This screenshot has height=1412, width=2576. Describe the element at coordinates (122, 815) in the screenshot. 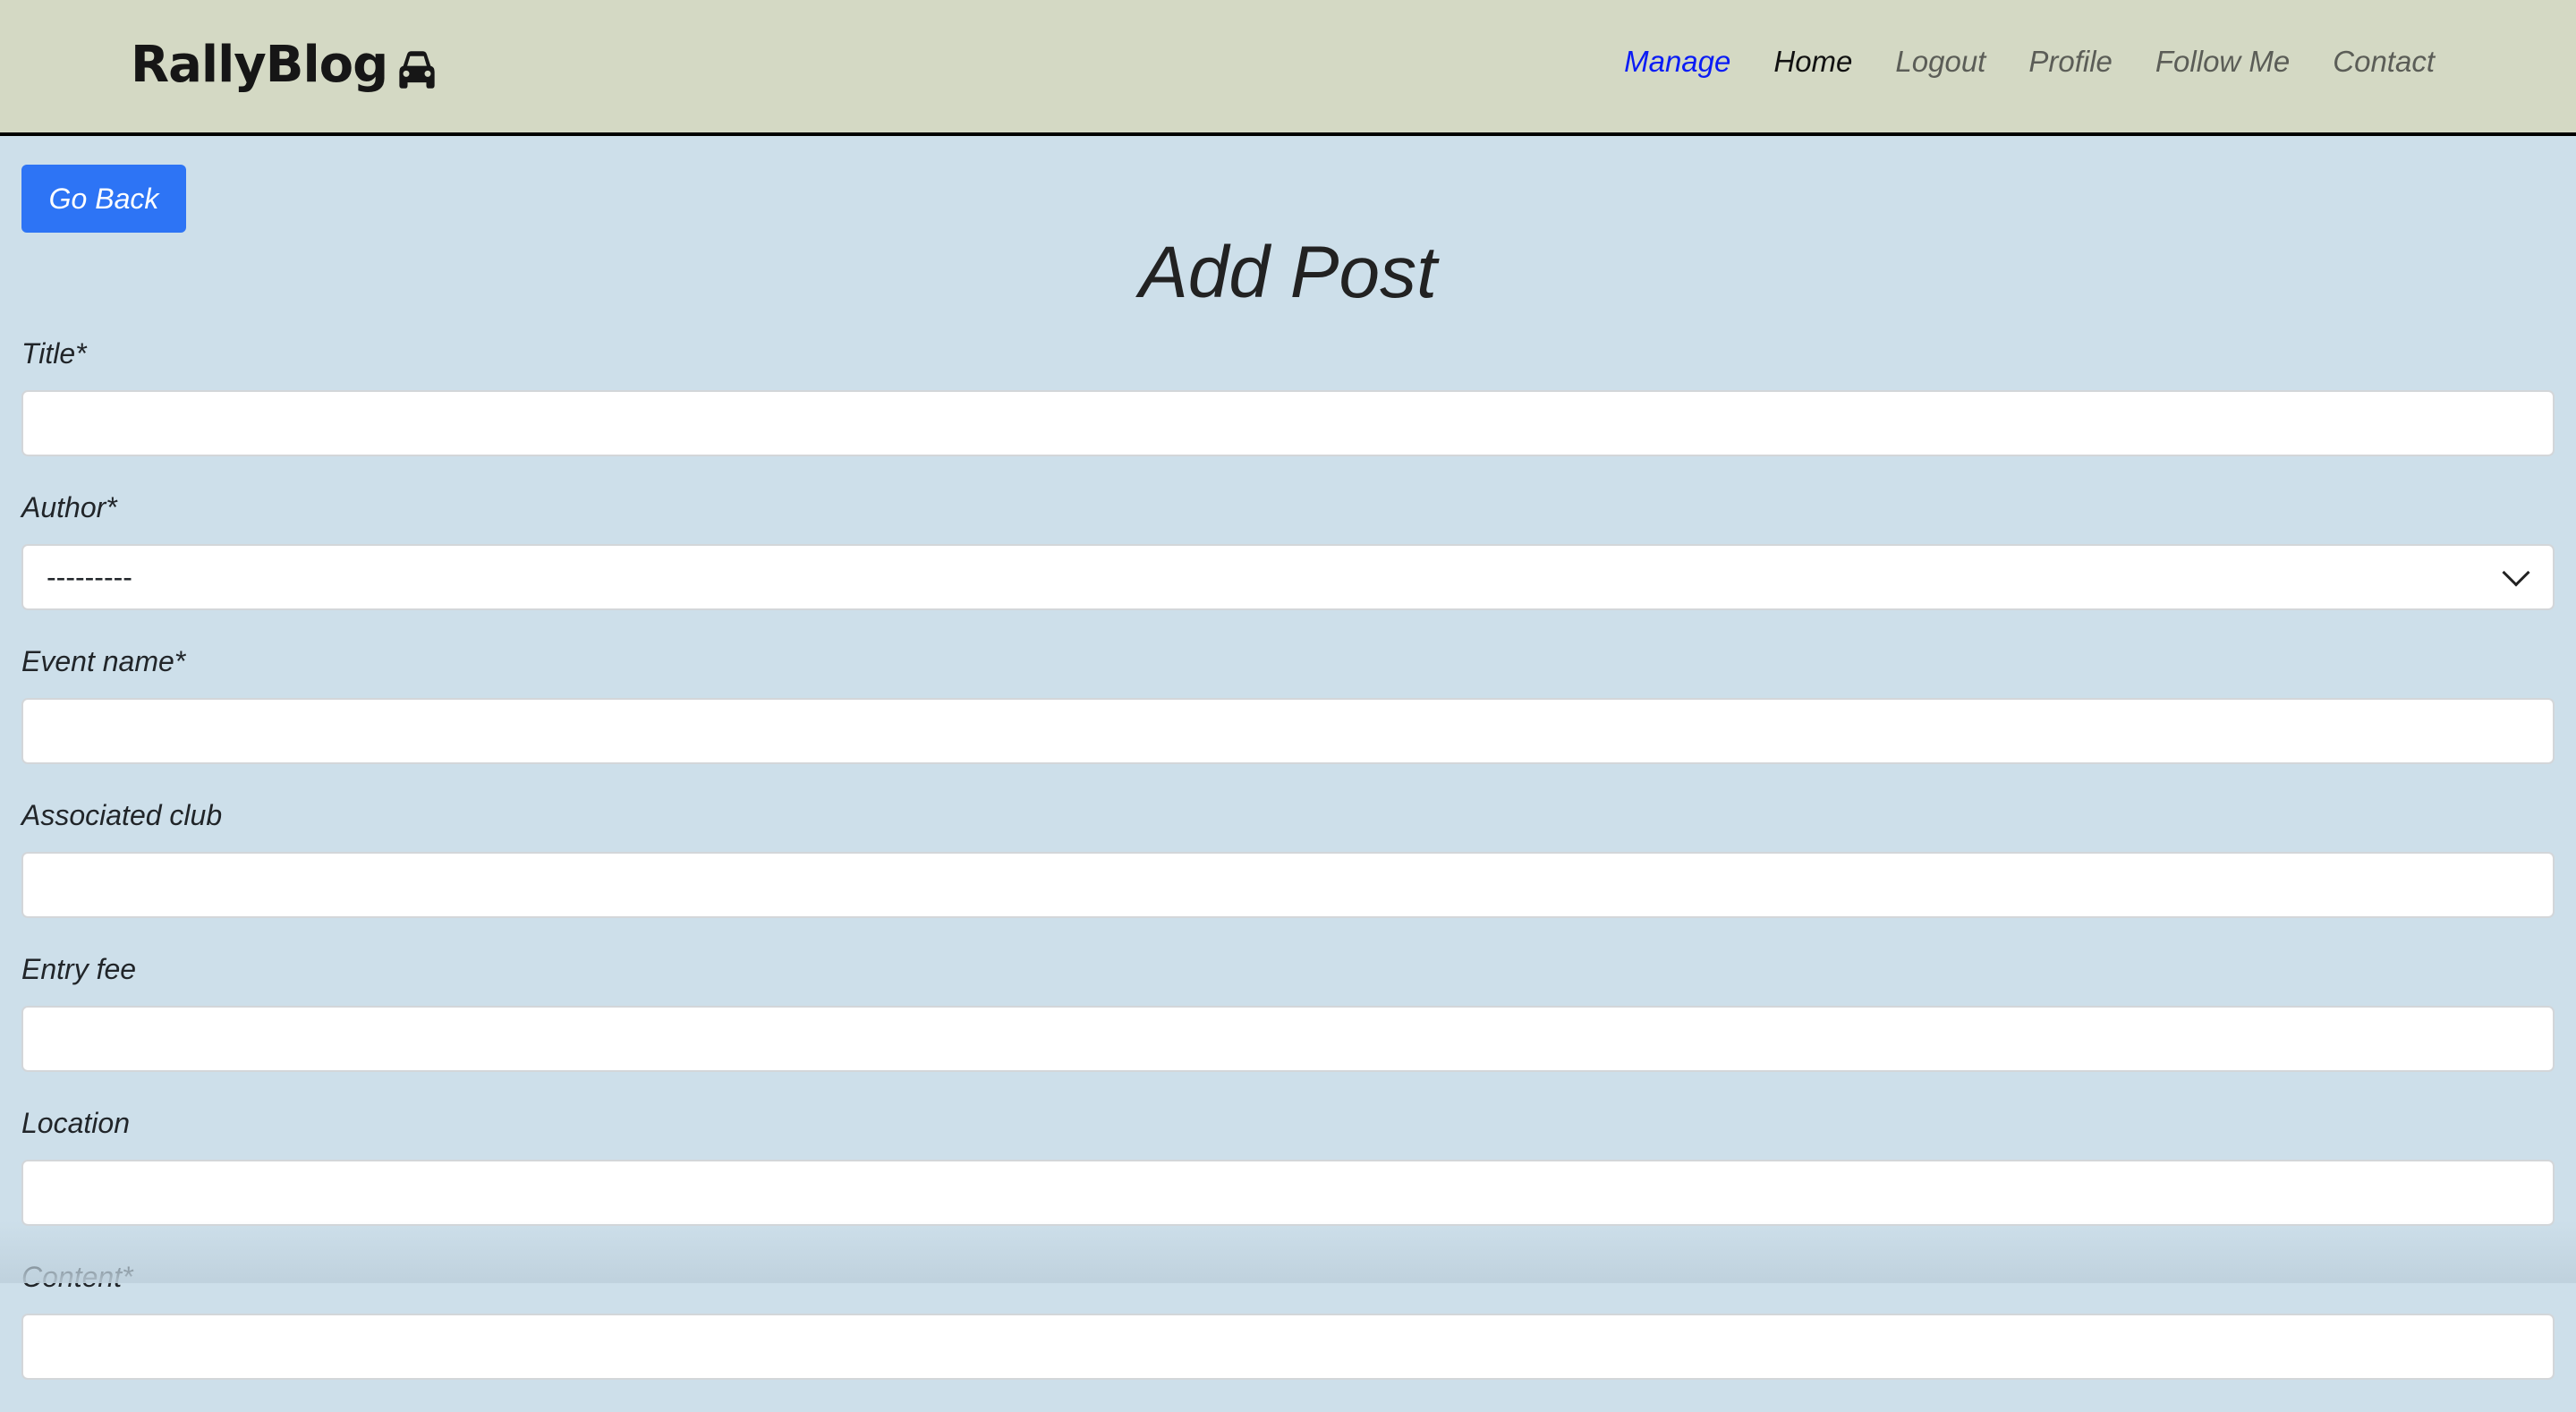

I see `associated-club-label: Associated club` at that location.